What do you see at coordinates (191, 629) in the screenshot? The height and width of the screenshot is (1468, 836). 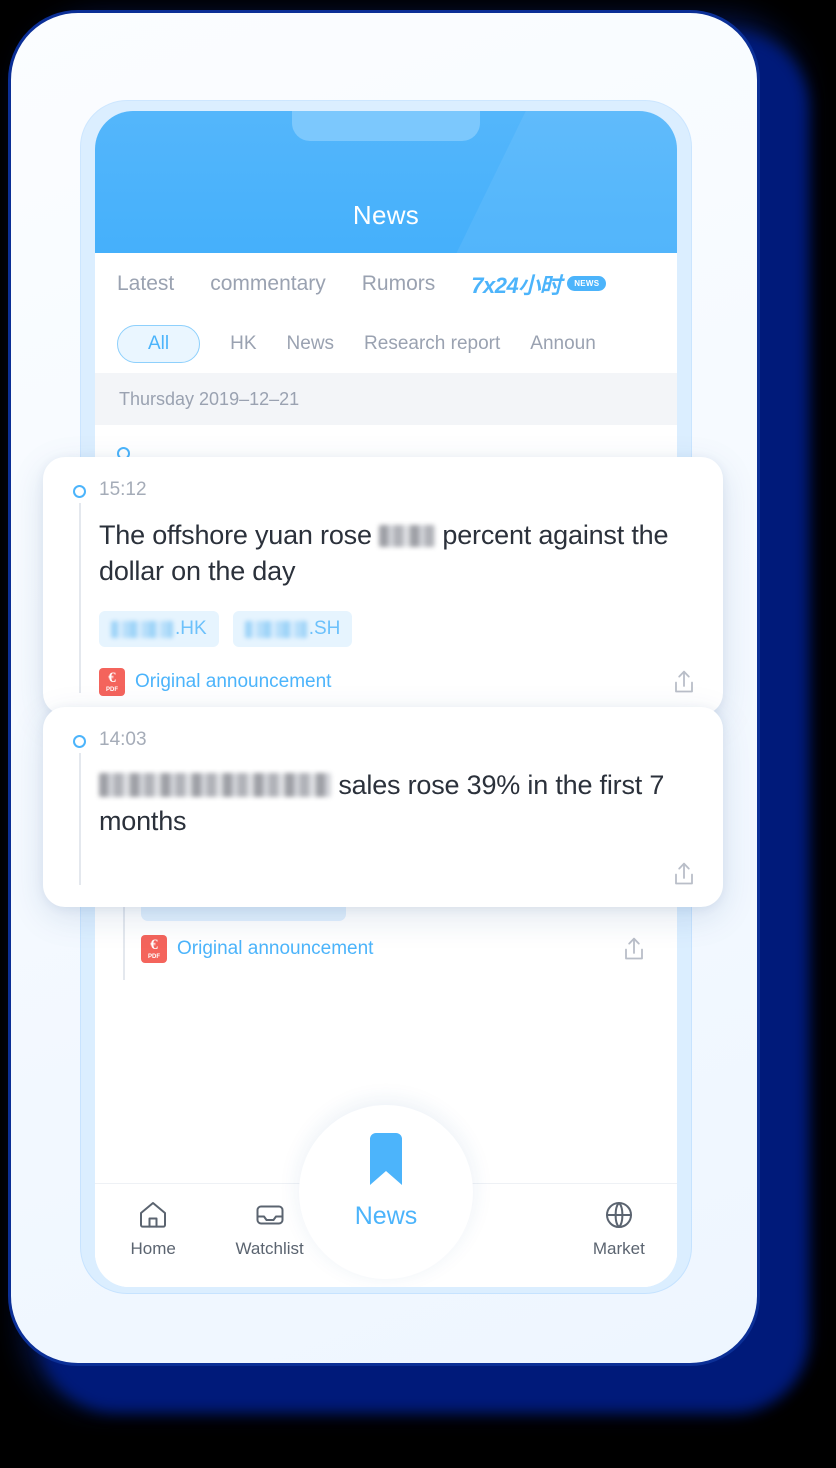 I see `stock-tag-hk-suffix: .HK` at bounding box center [191, 629].